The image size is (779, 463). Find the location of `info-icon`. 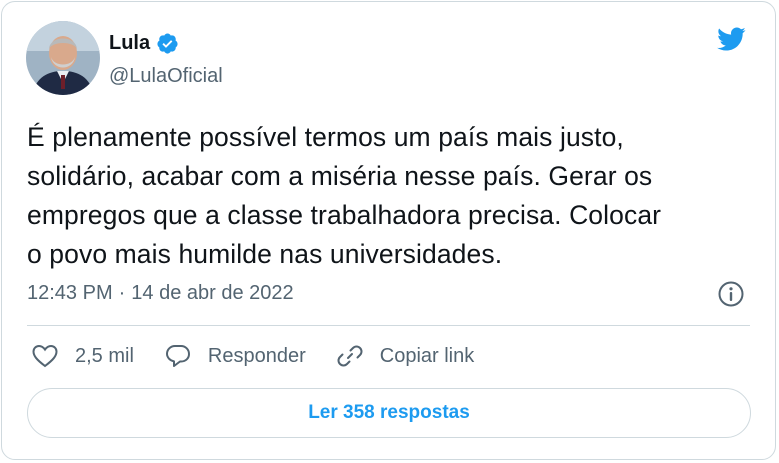

info-icon is located at coordinates (731, 294).